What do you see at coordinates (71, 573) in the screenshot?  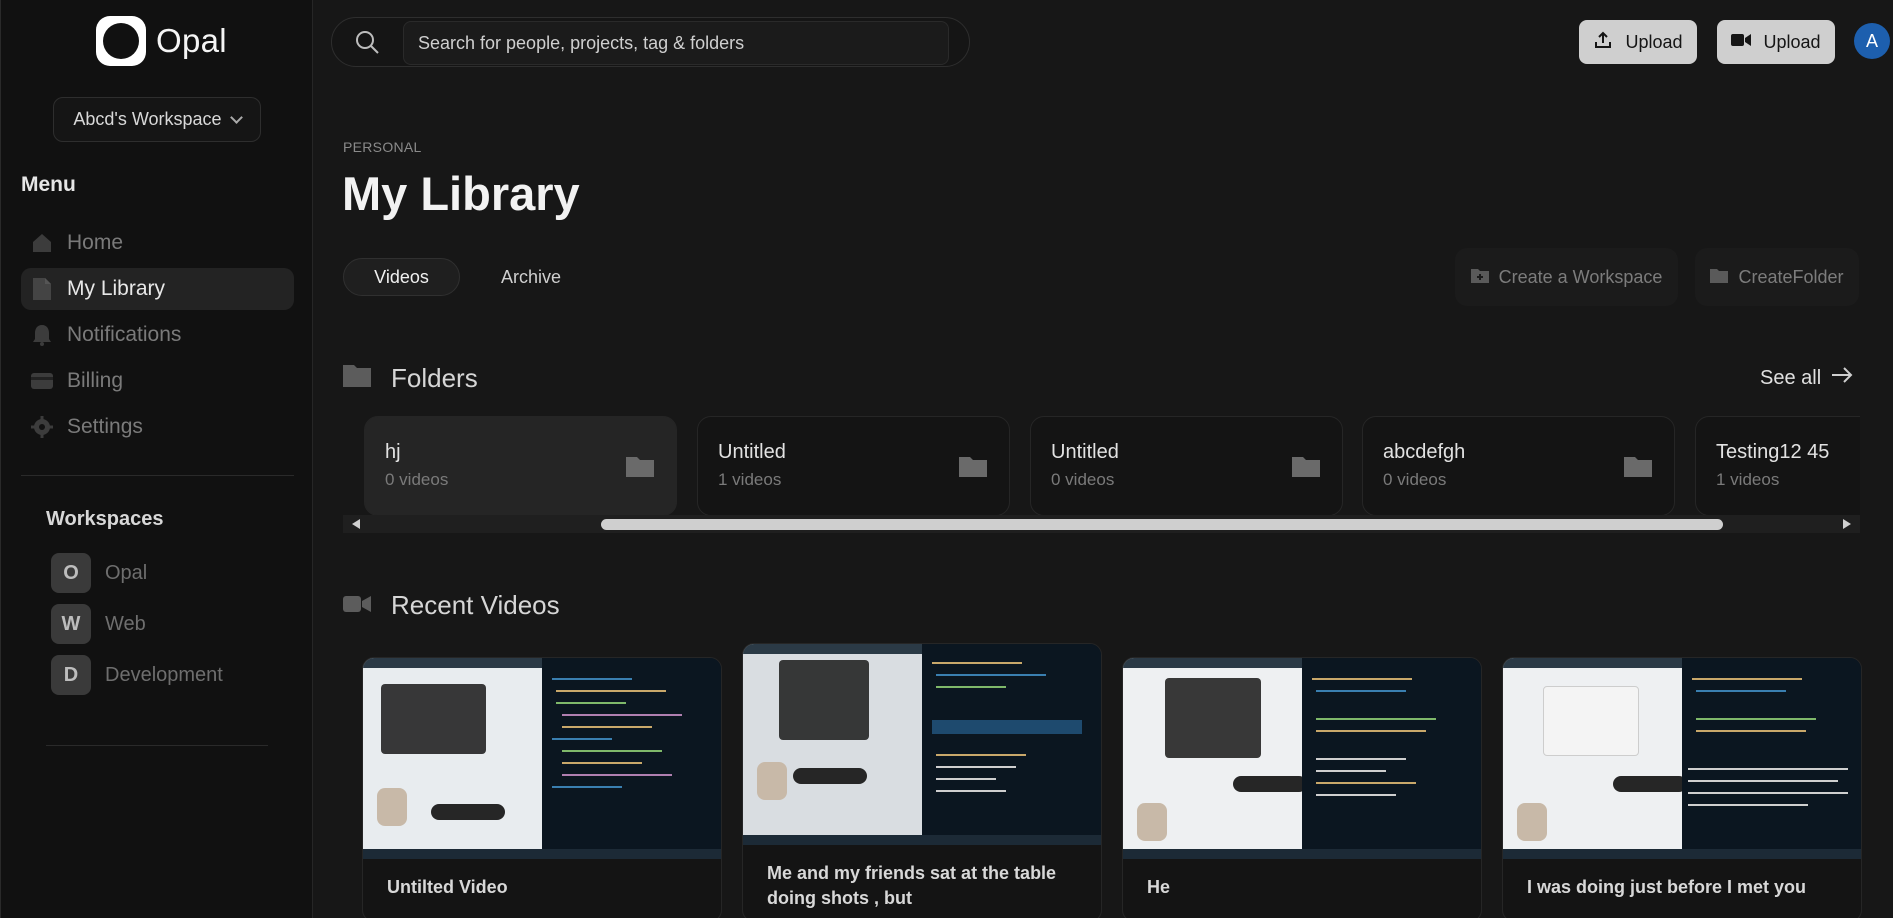 I see `workspace-badge: O` at bounding box center [71, 573].